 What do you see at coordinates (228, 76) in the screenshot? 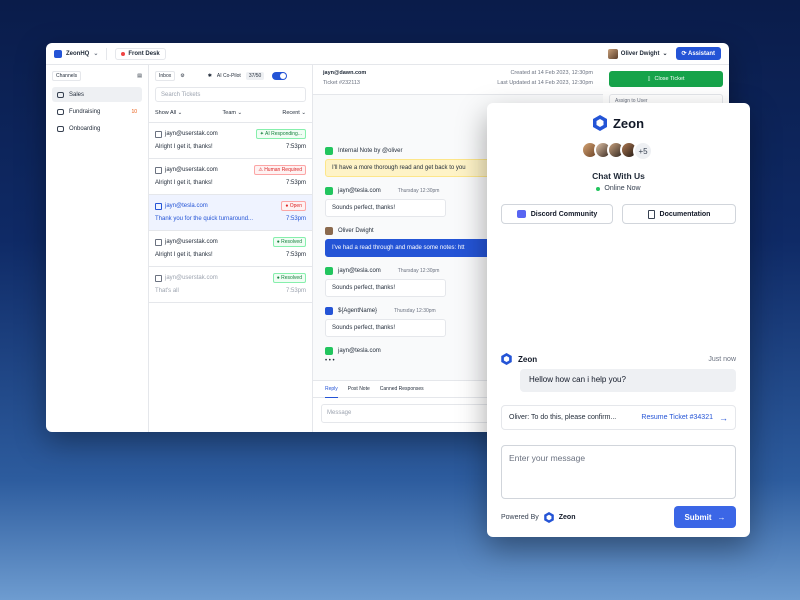
I see `copilot-label: AI Co-Pilot` at bounding box center [228, 76].